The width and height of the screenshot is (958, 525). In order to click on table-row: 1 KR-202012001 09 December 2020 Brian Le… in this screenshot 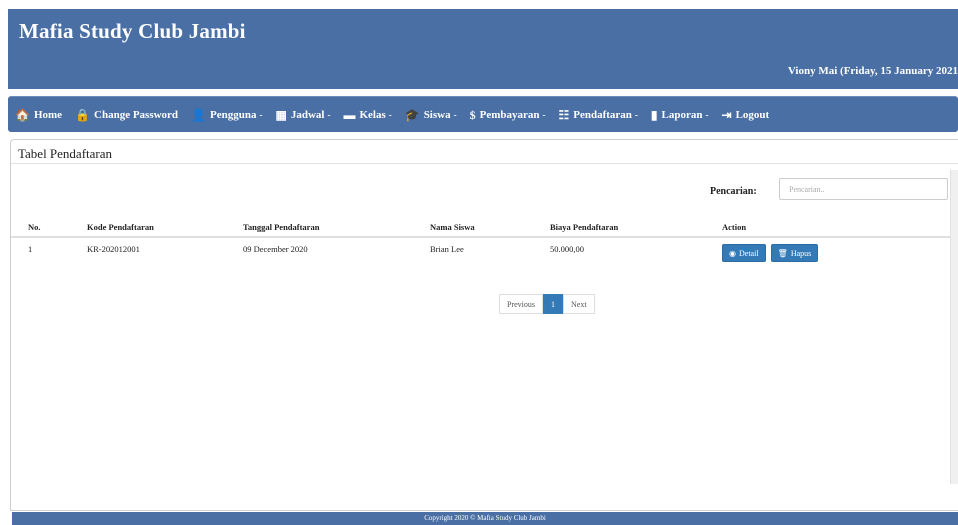, I will do `click(484, 251)`.